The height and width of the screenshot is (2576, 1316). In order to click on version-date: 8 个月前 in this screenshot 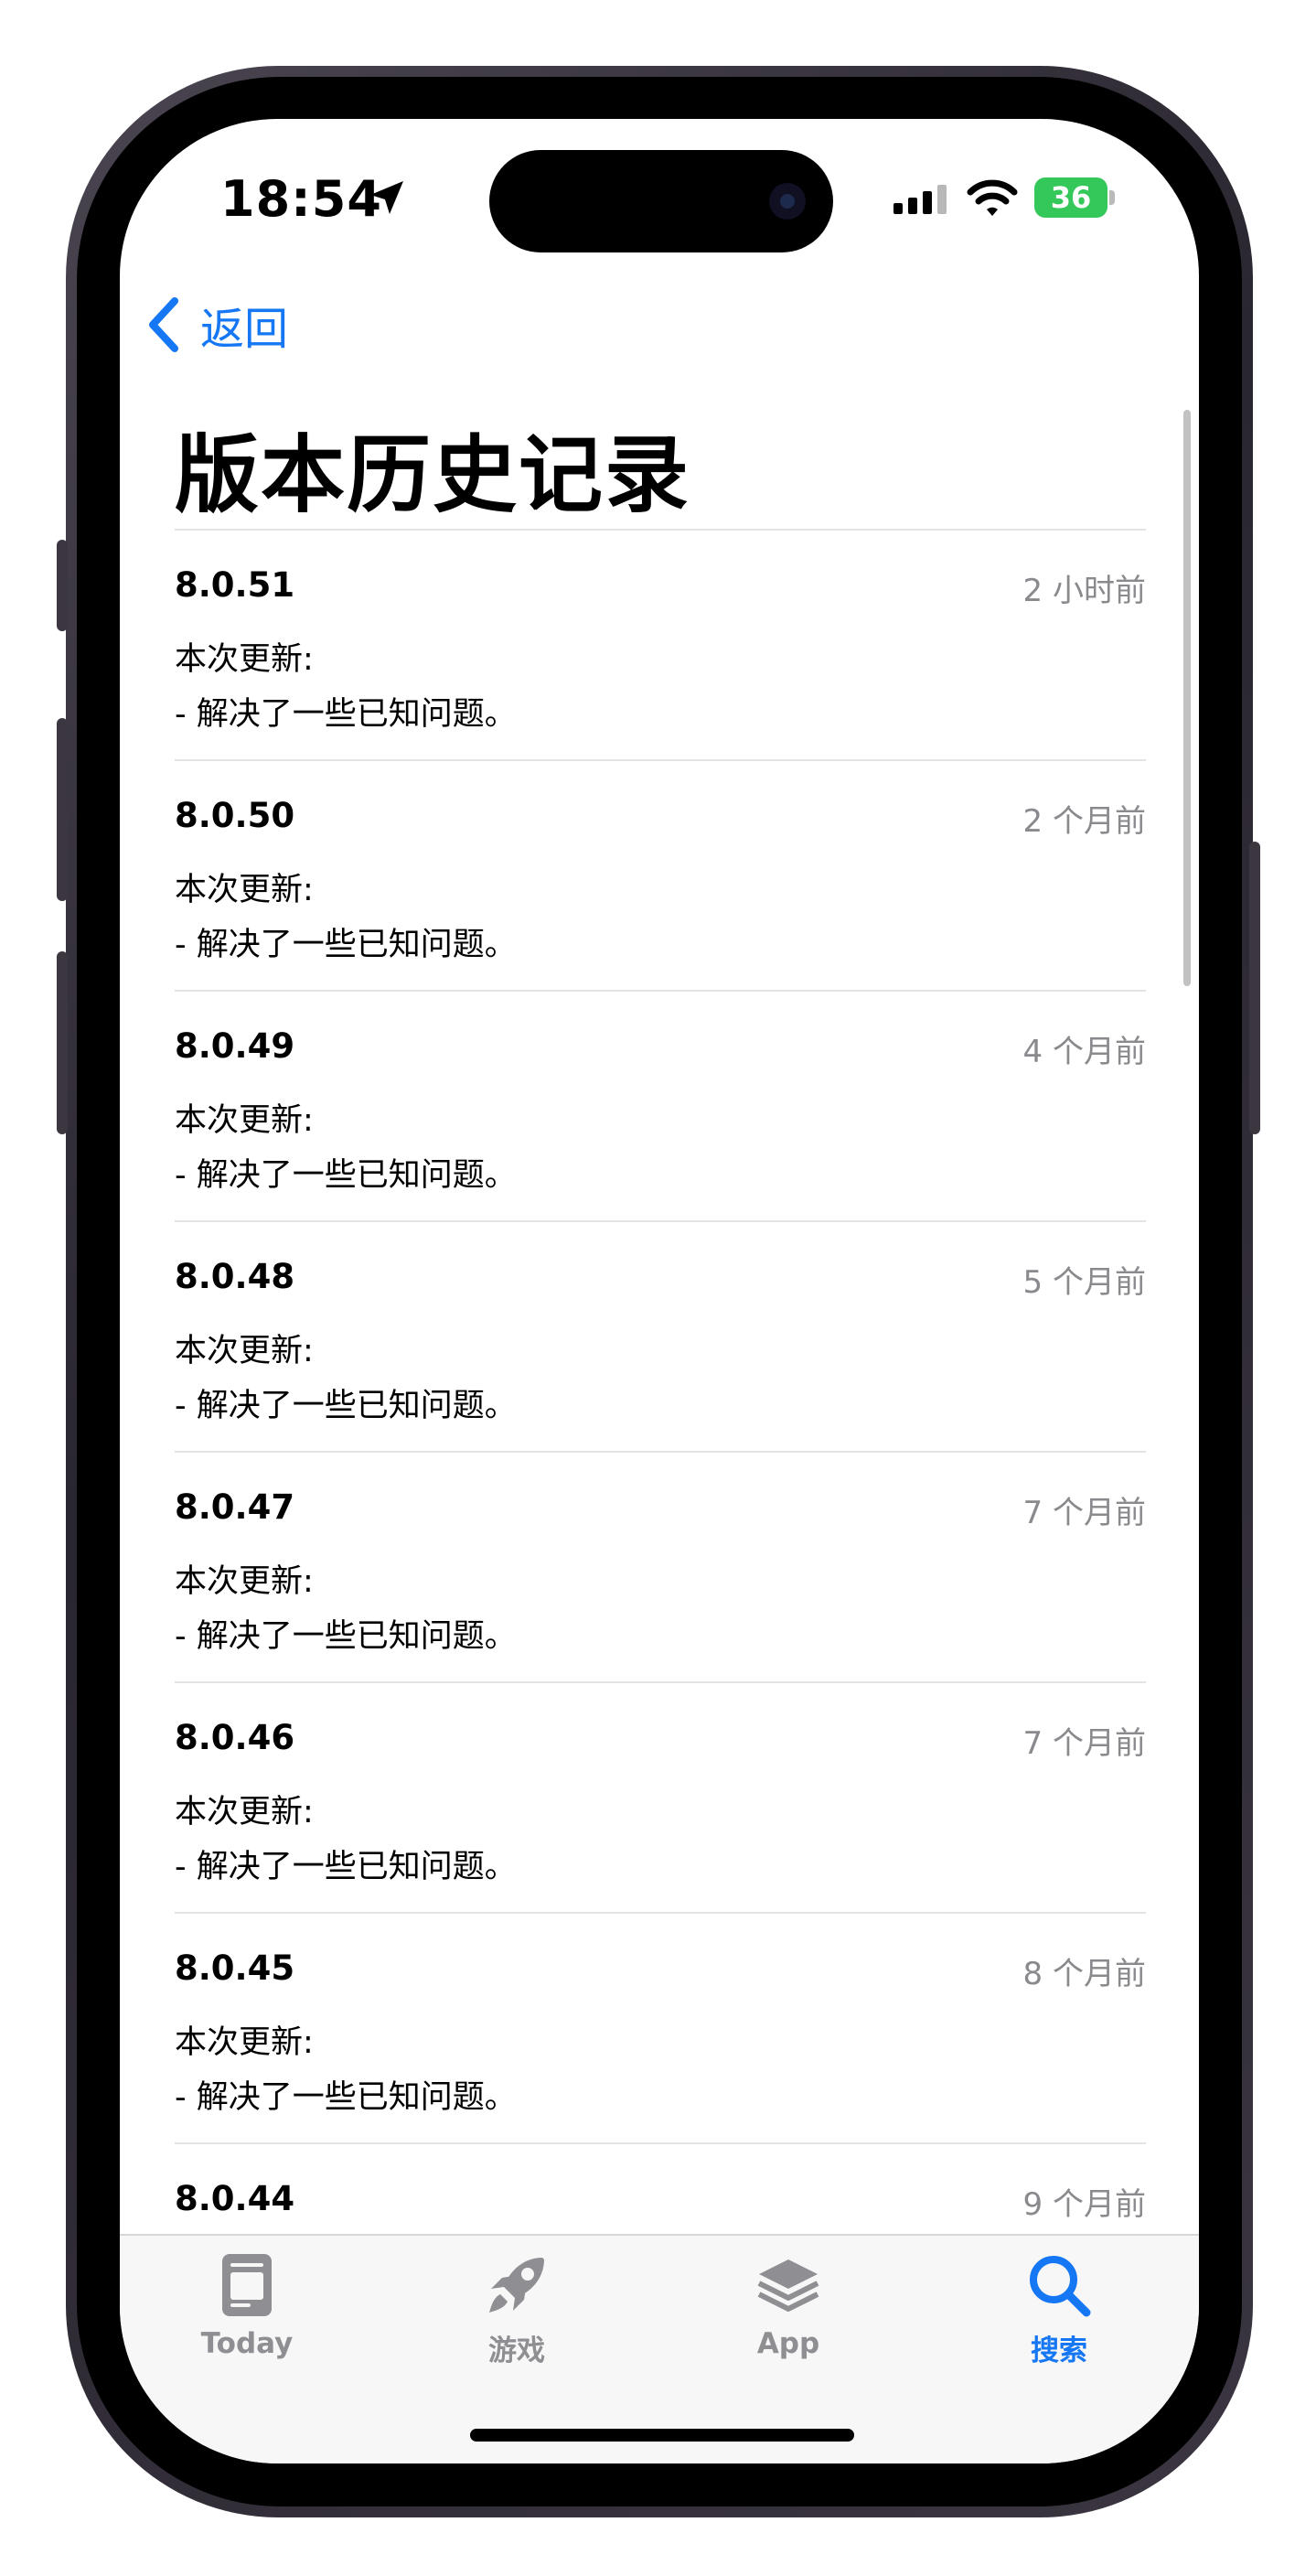, I will do `click(1084, 1974)`.